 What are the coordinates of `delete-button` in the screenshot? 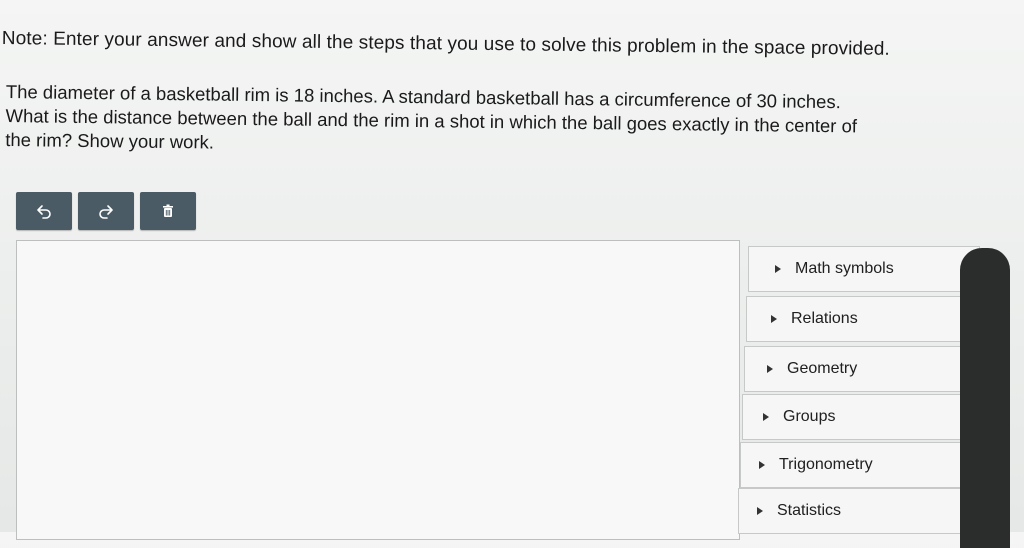 It's located at (168, 211).